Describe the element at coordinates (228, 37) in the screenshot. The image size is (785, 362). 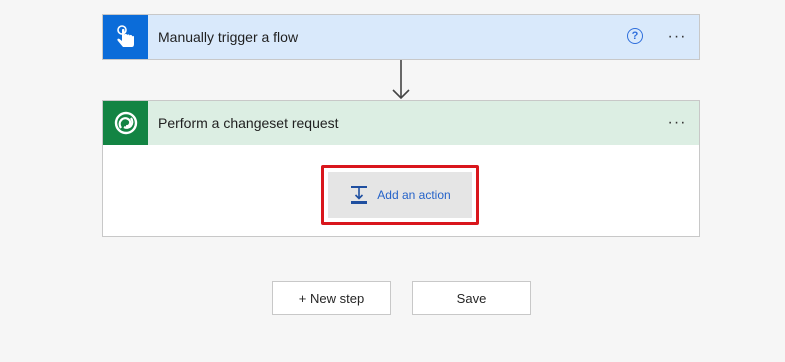
I see `trigger-title: Manually trigger a flow` at that location.